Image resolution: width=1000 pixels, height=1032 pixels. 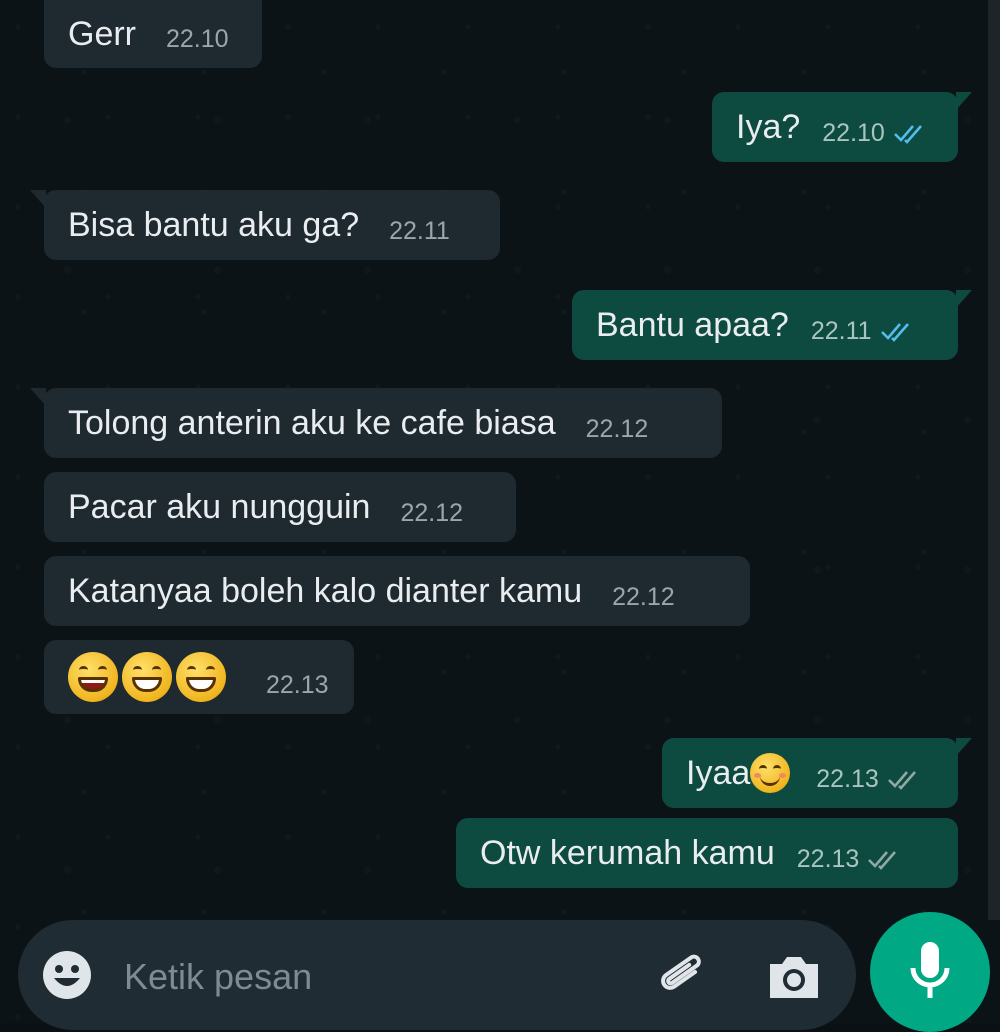 I want to click on microphone-button, so click(x=930, y=972).